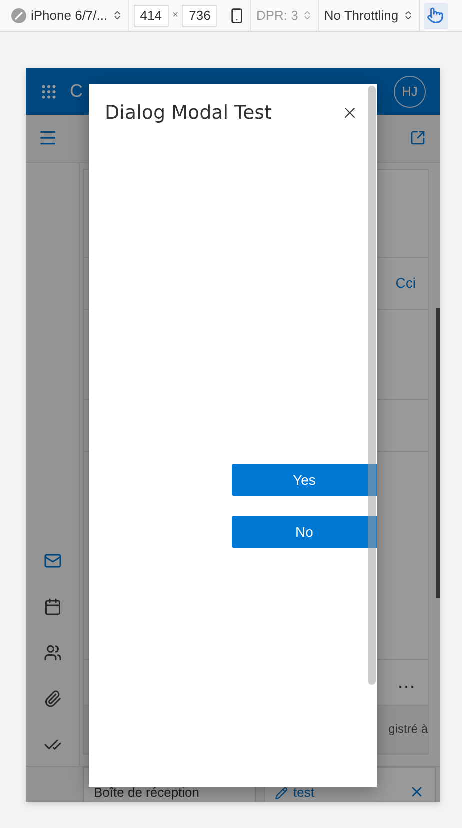 Image resolution: width=462 pixels, height=828 pixels. Describe the element at coordinates (237, 16) in the screenshot. I see `rotate-icon` at that location.